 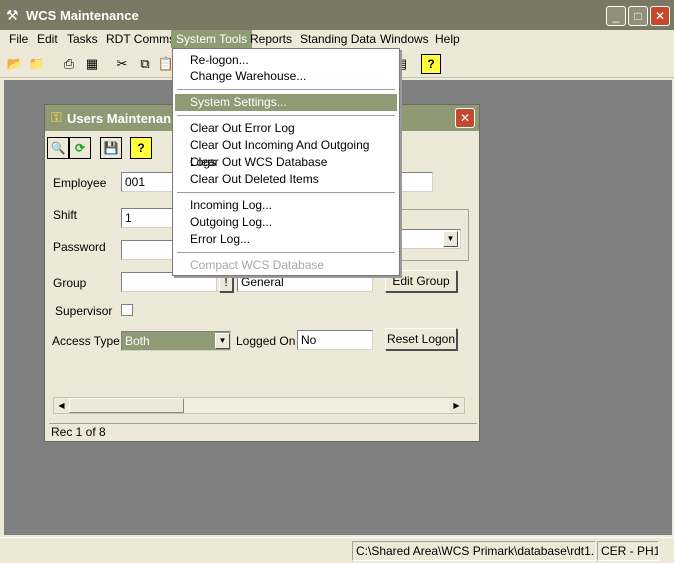 I want to click on scroll-left-icon: ◀, so click(x=61, y=405).